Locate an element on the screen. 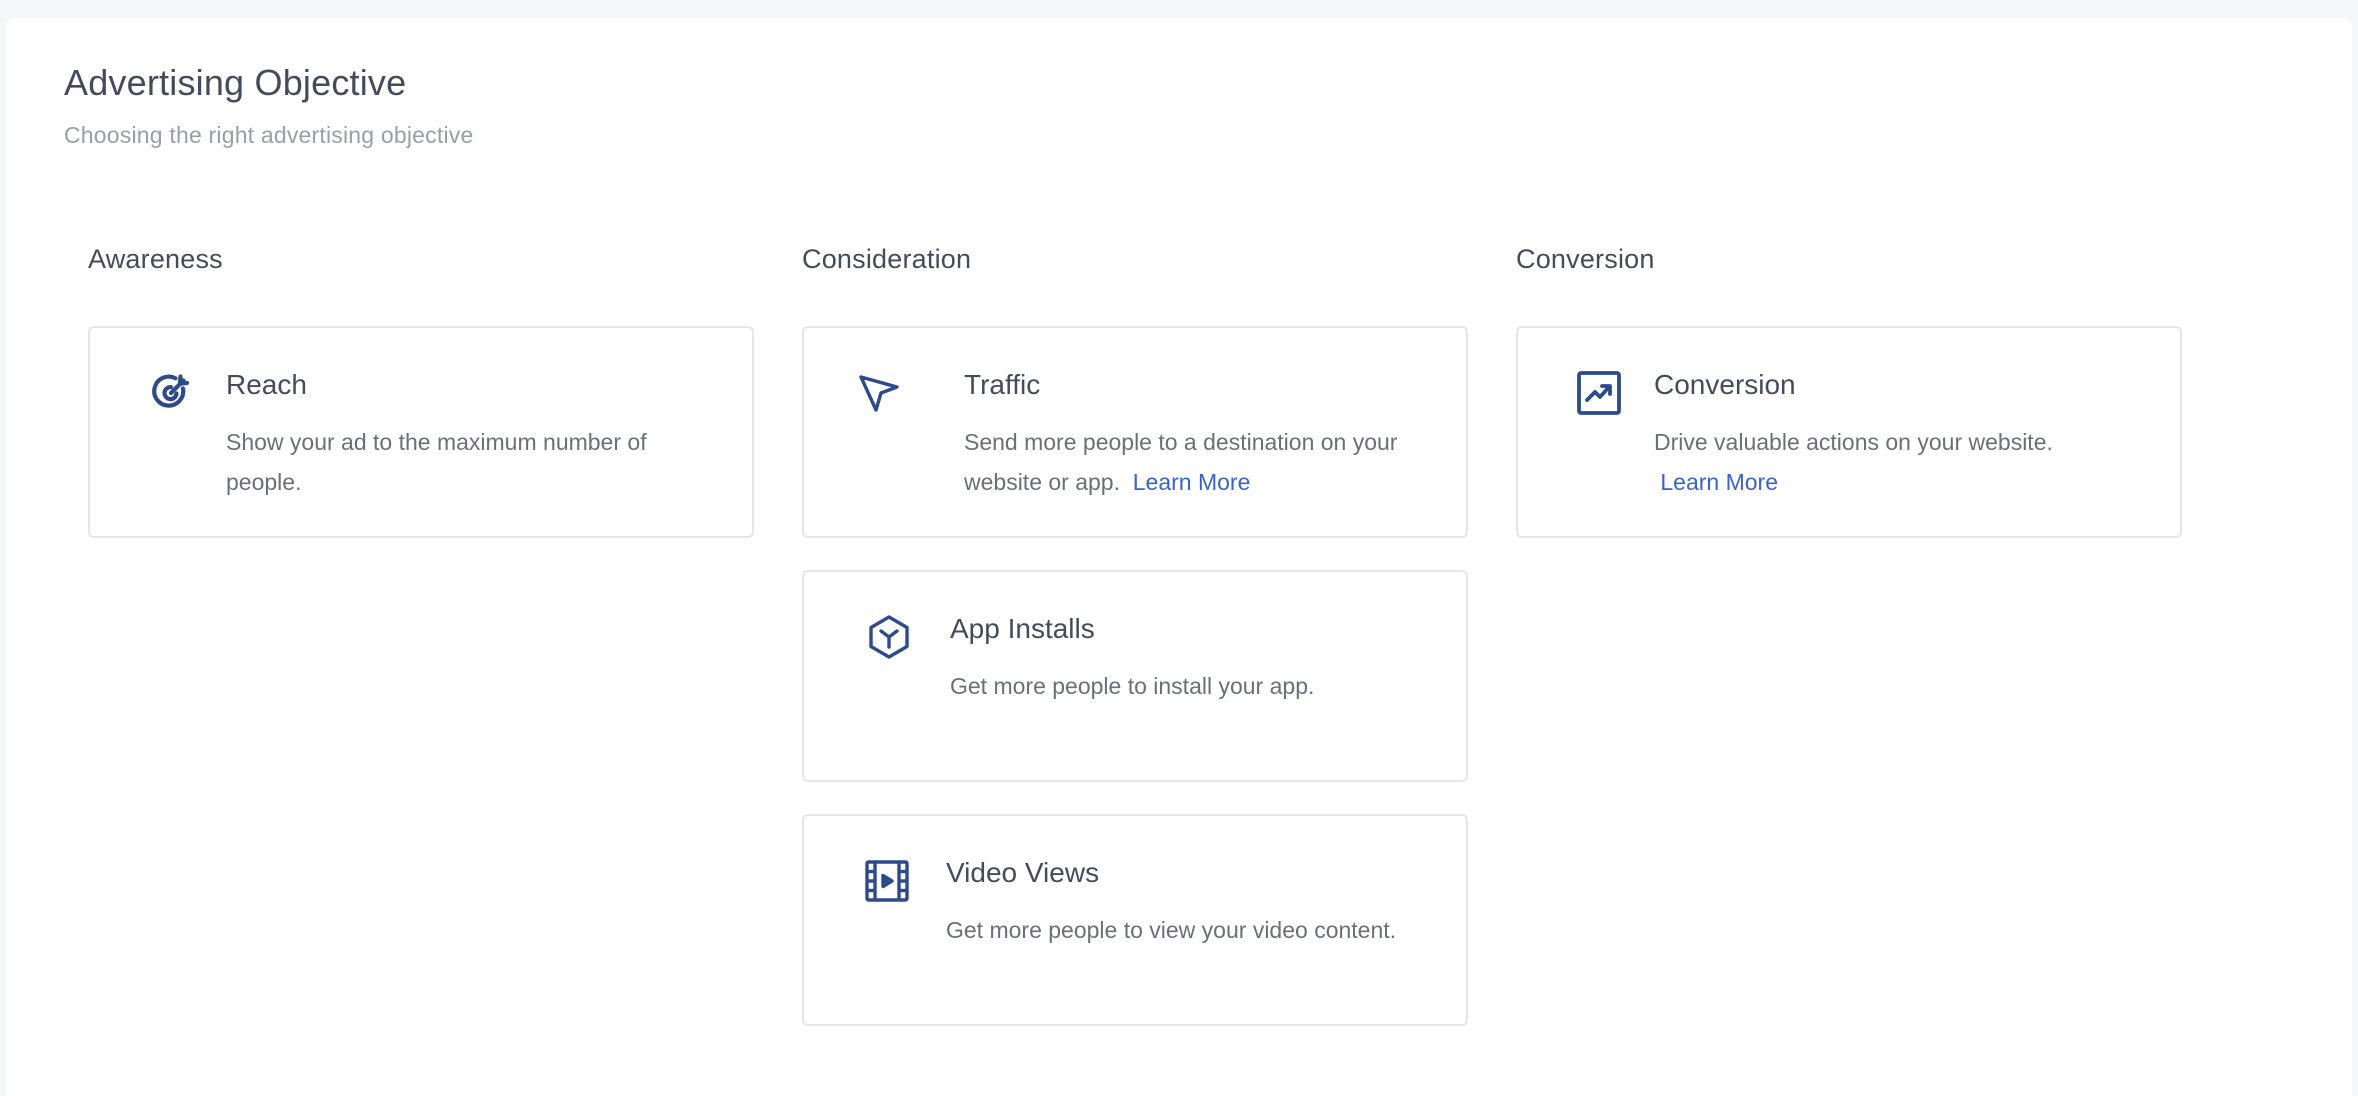  column-title-consideration: Consideration is located at coordinates (887, 259).